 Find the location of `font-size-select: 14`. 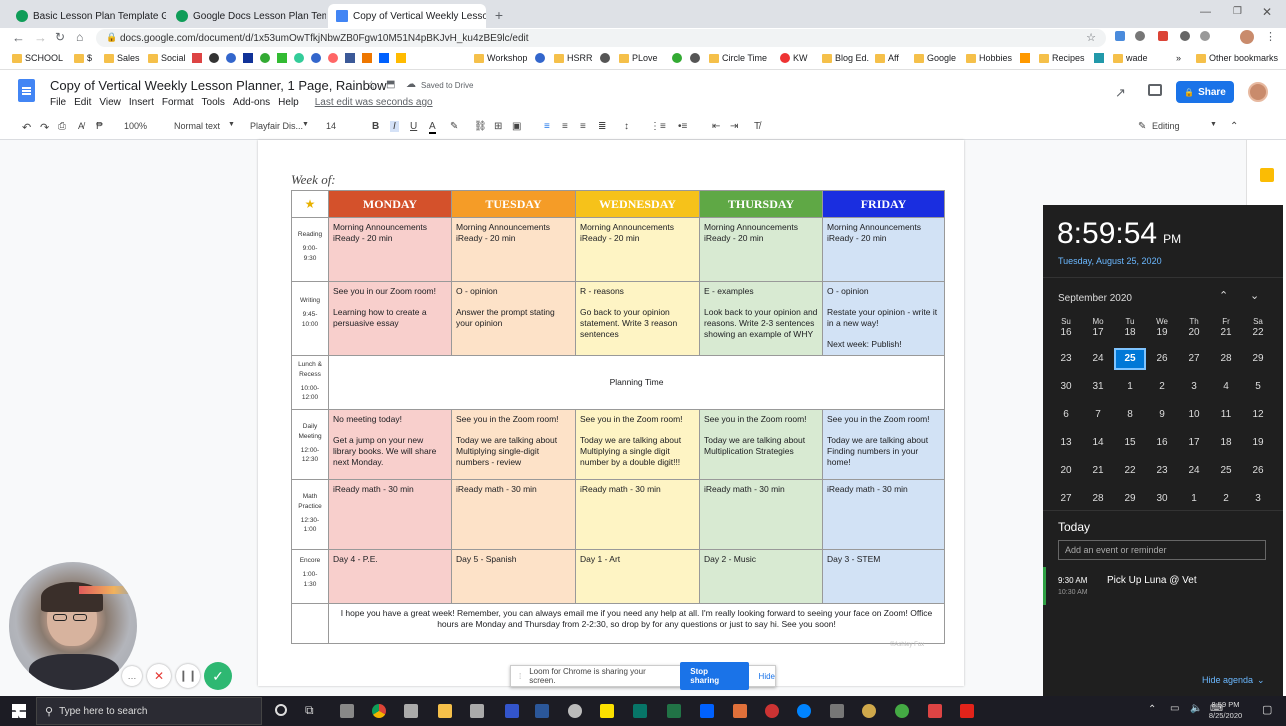

font-size-select: 14 is located at coordinates (331, 126).